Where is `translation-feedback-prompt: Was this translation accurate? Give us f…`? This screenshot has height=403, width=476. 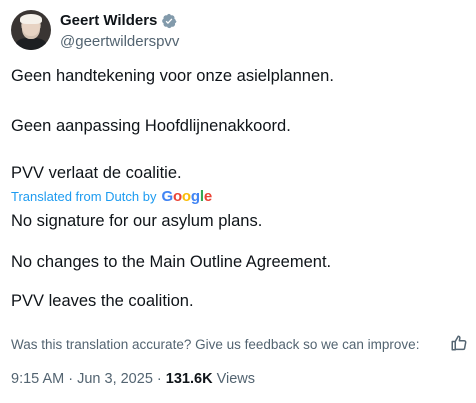 translation-feedback-prompt: Was this translation accurate? Give us f… is located at coordinates (215, 344).